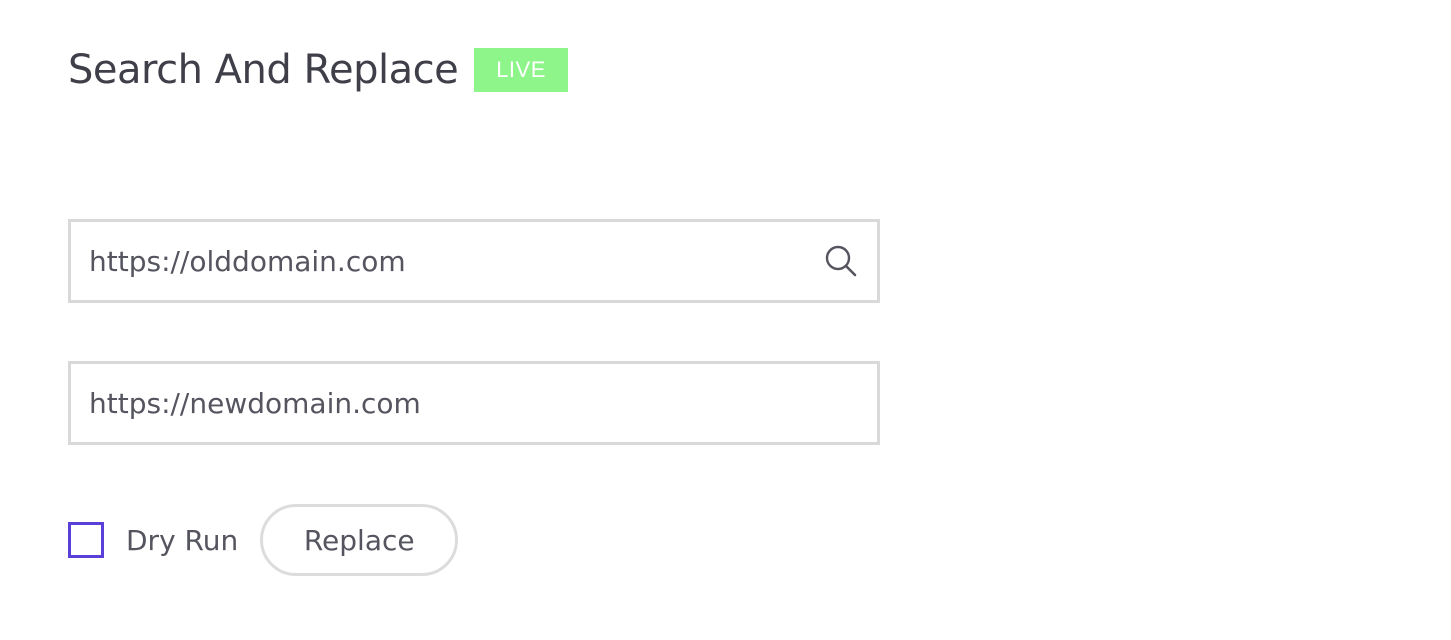  I want to click on search-field, so click(474, 261).